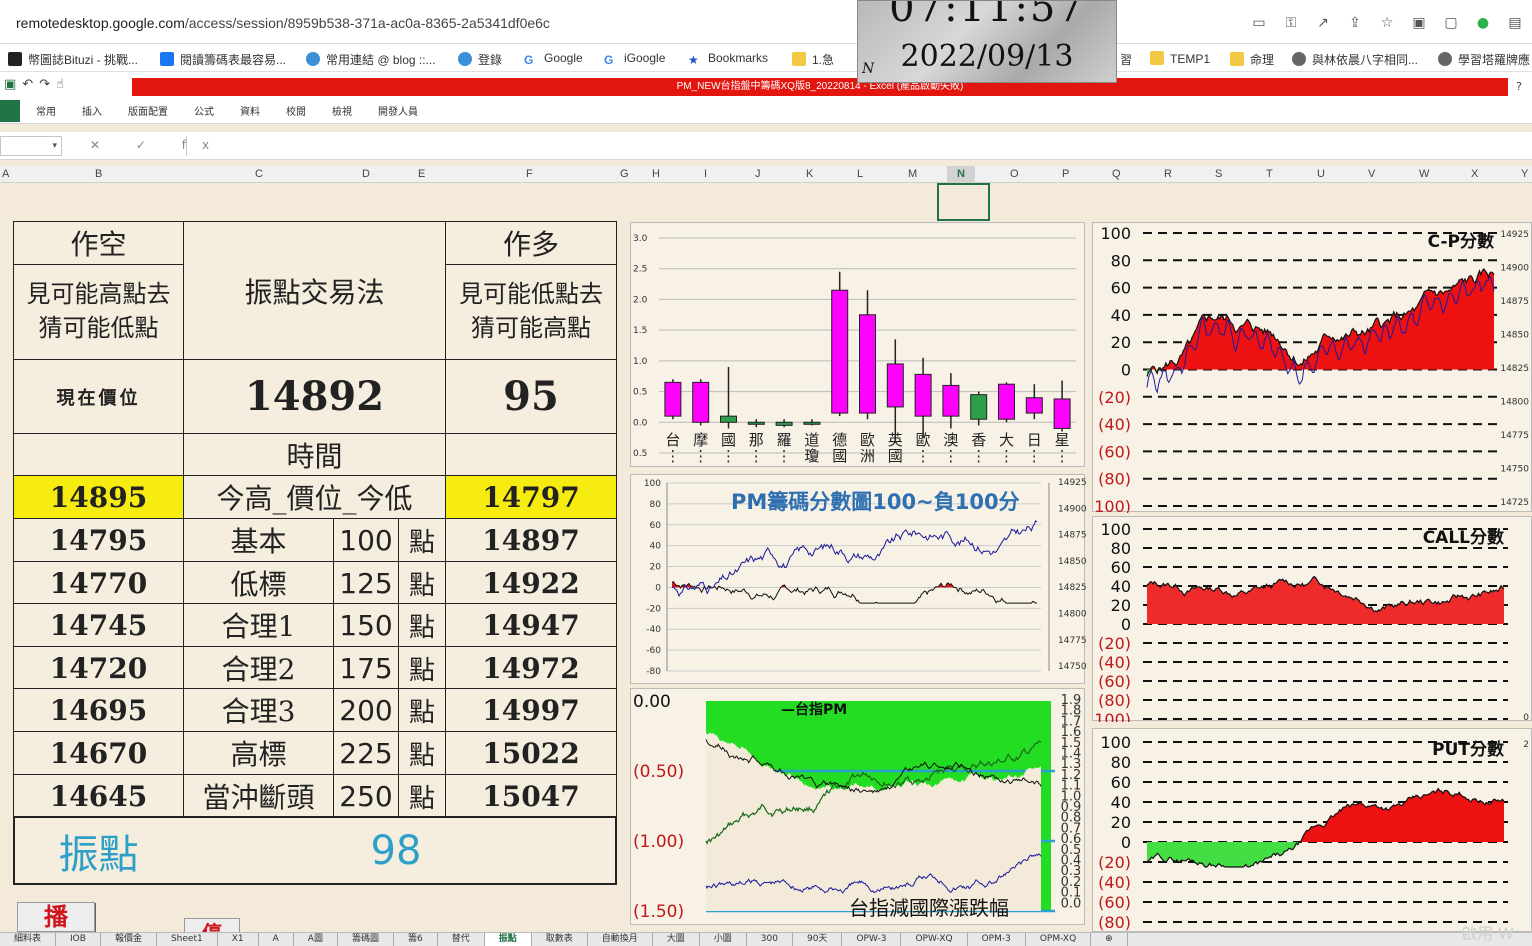 The width and height of the screenshot is (1532, 946). I want to click on sheet-tab: OPW-XQ, so click(934, 939).